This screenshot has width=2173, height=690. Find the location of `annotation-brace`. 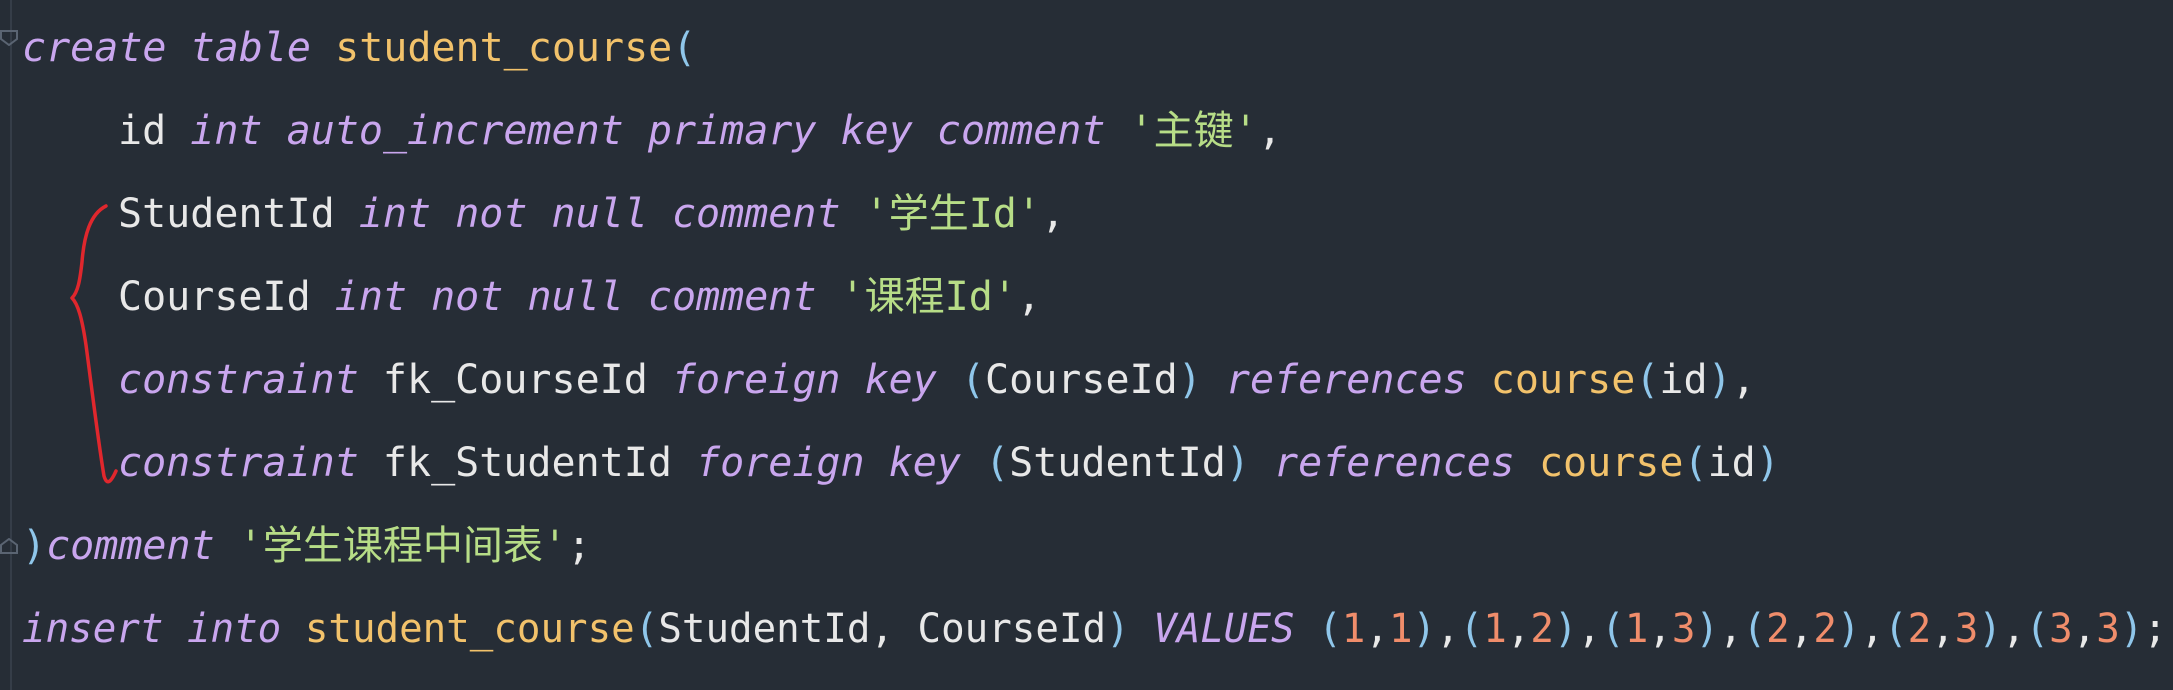

annotation-brace is located at coordinates (94, 344).